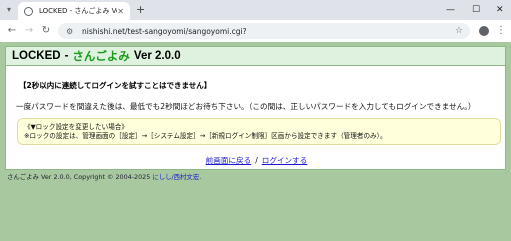 The height and width of the screenshot is (241, 511). I want to click on maximize-icon: ☐, so click(476, 10).